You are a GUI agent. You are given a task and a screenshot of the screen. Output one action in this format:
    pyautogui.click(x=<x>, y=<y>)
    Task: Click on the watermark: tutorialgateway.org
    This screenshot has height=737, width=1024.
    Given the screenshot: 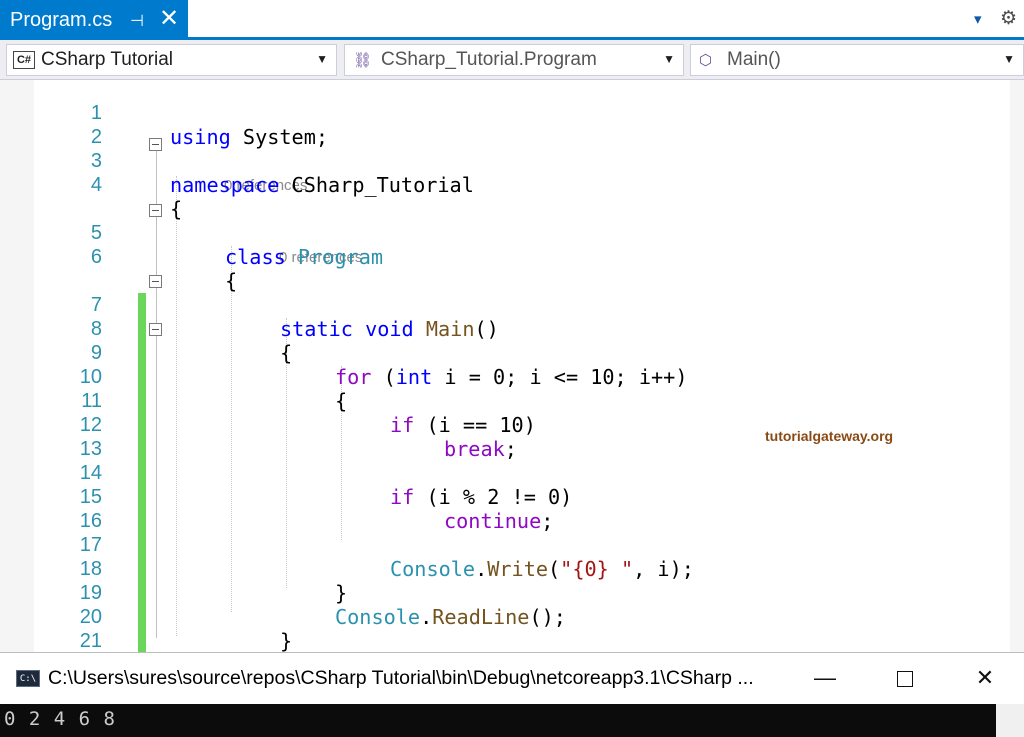 What is the action you would take?
    pyautogui.click(x=829, y=436)
    